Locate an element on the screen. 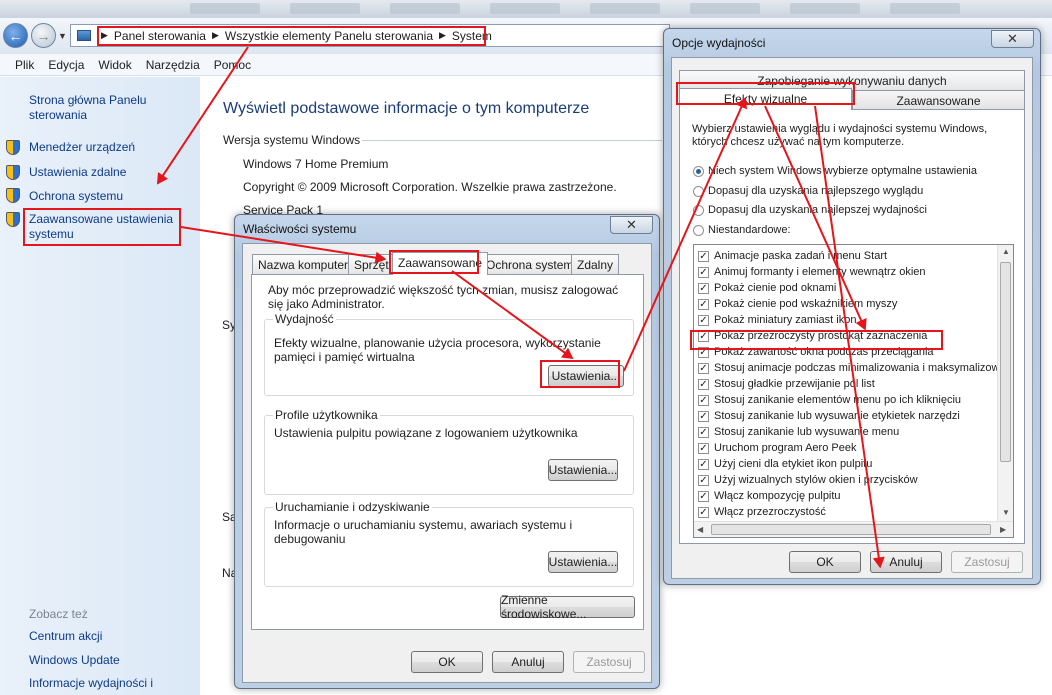 This screenshot has height=695, width=1052. horizontal-scrollbar: ◀ ▶ is located at coordinates (853, 529).